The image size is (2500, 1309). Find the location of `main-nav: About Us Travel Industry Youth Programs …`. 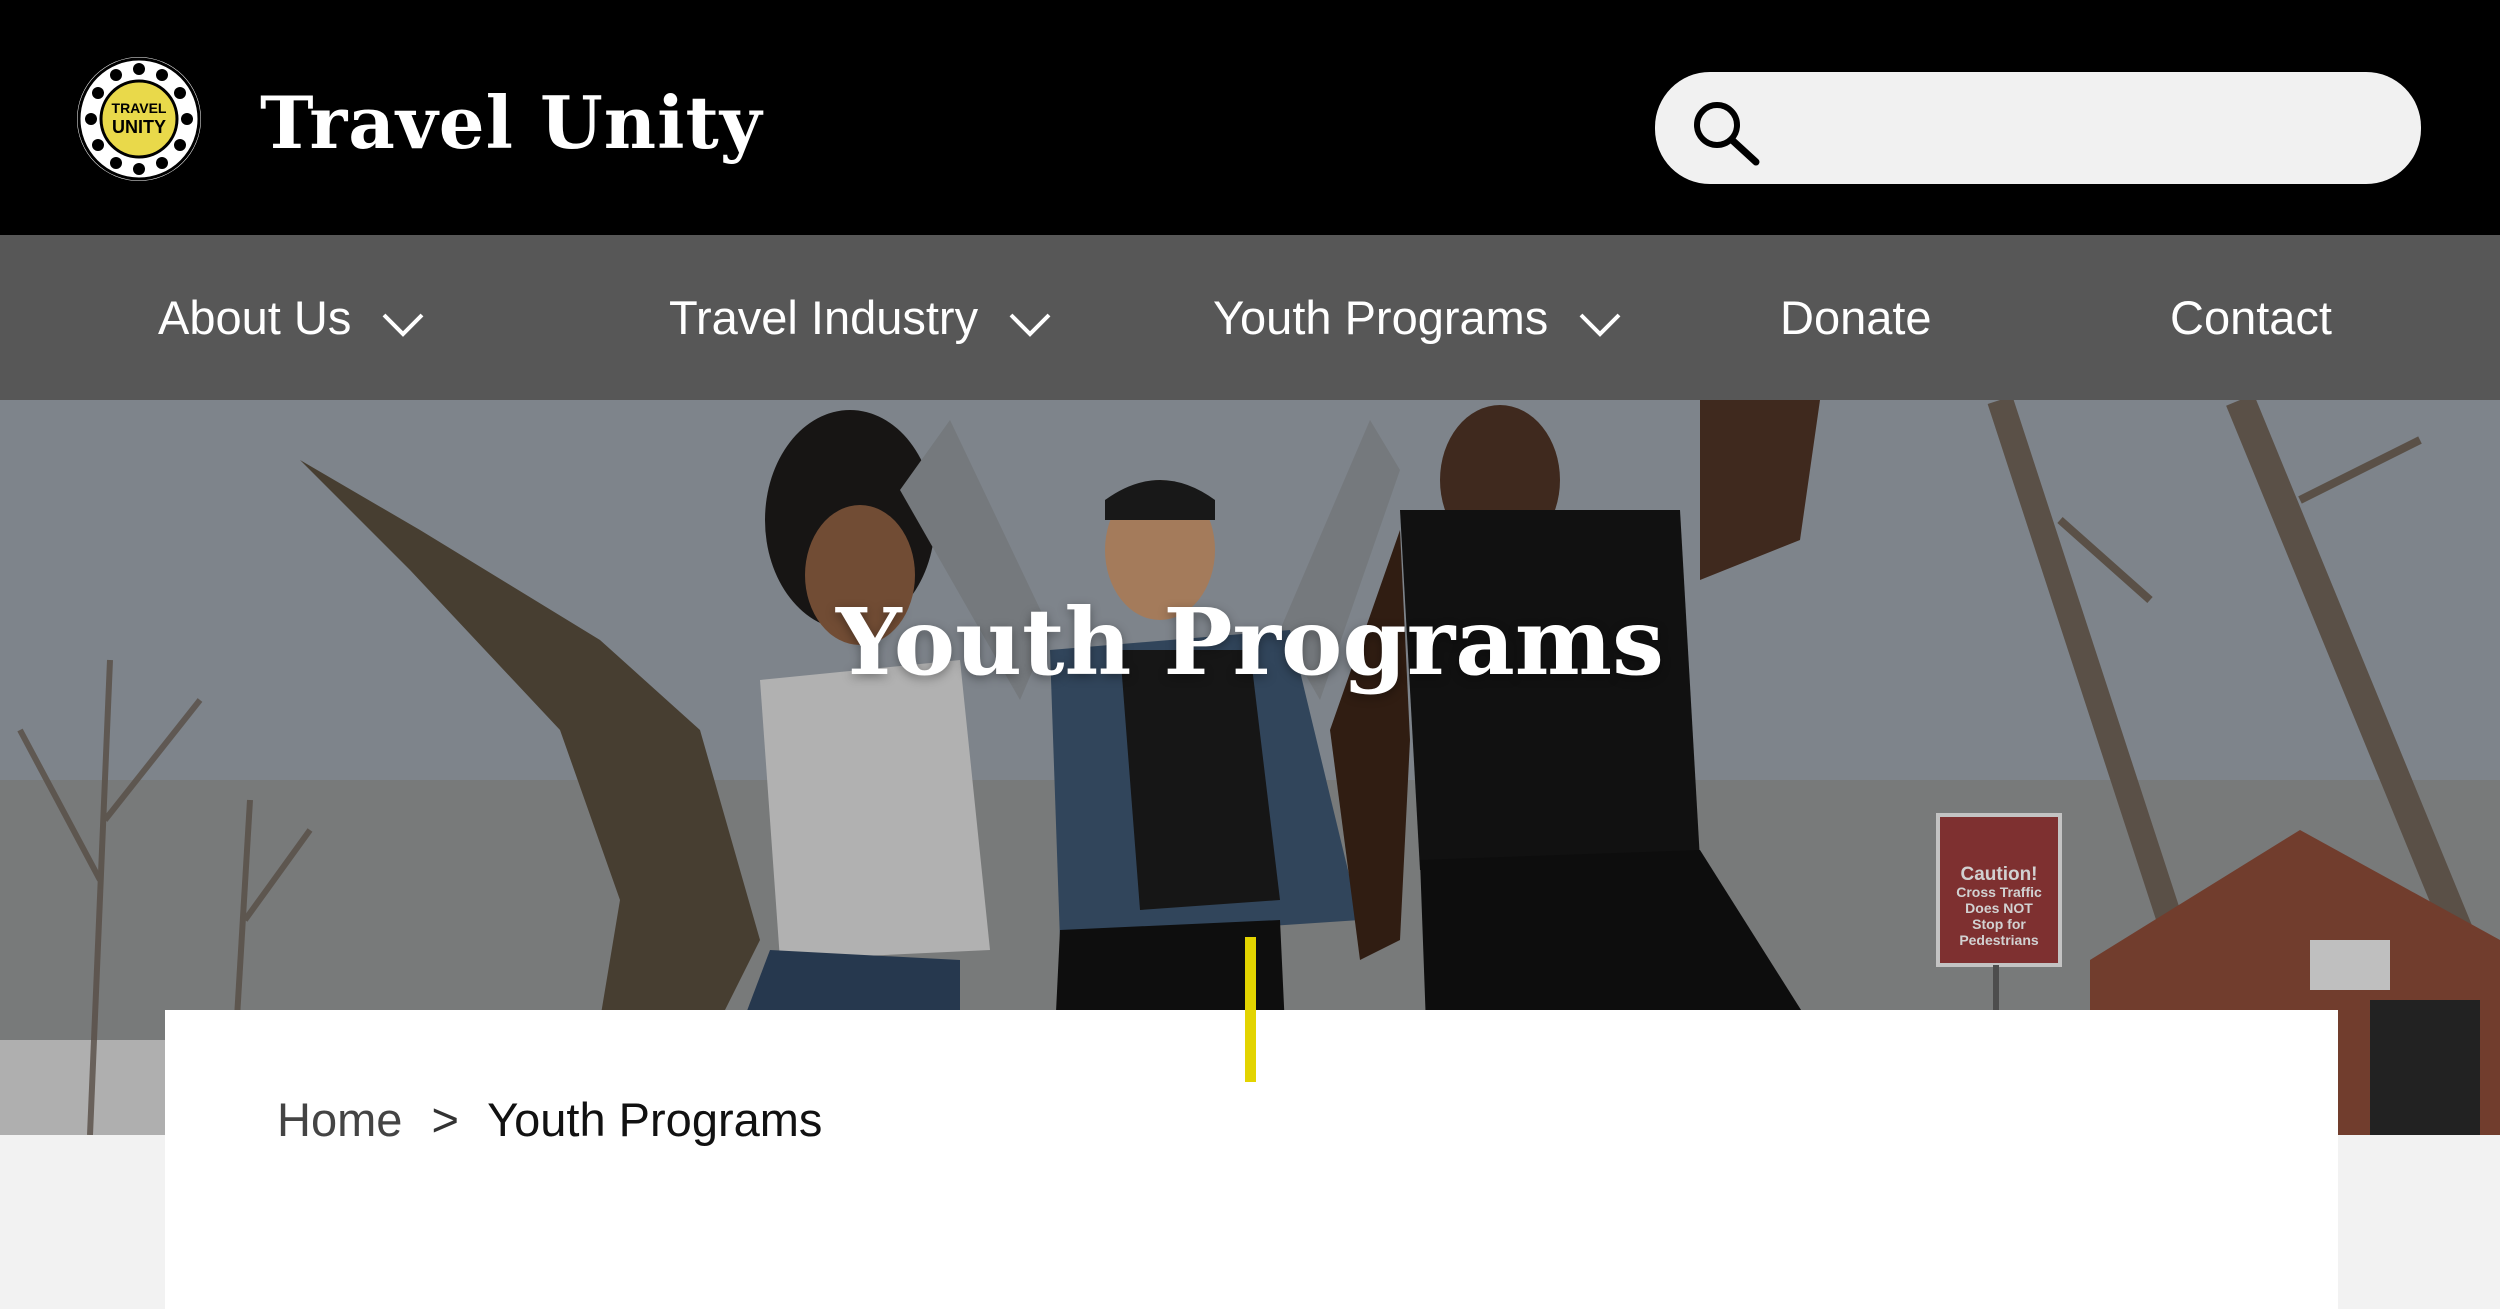

main-nav: About Us Travel Industry Youth Programs … is located at coordinates (1250, 317).